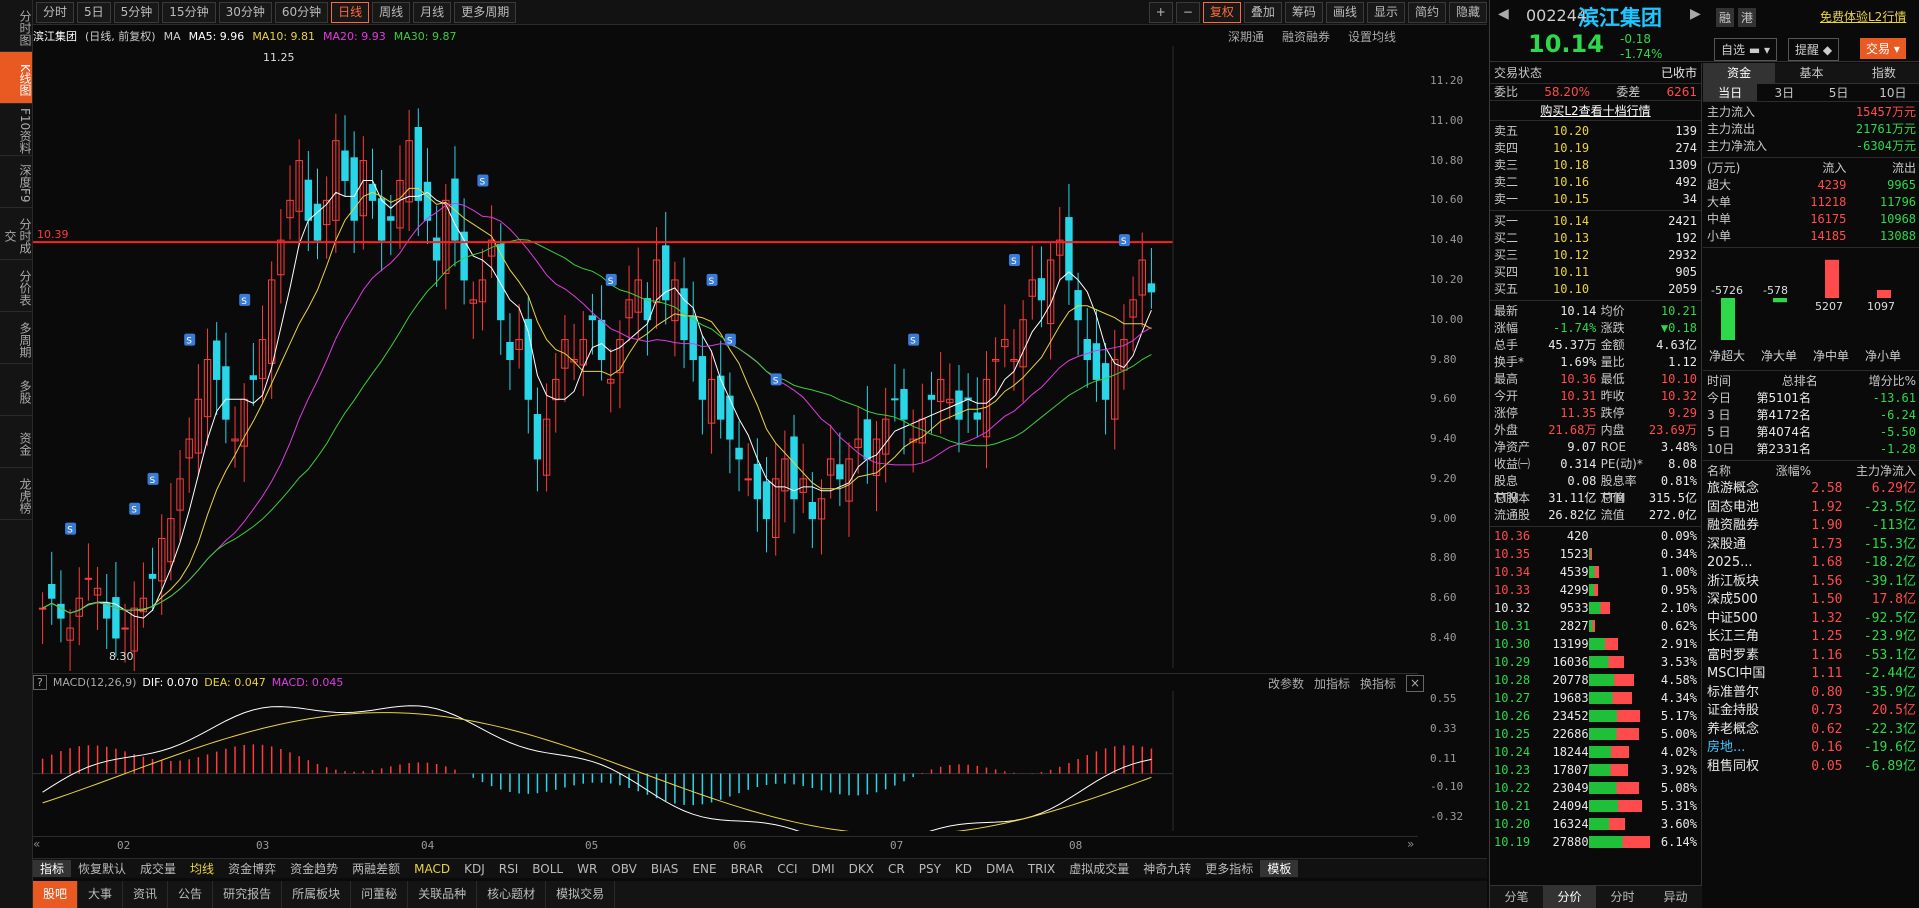 The height and width of the screenshot is (908, 1919). What do you see at coordinates (1000, 869) in the screenshot?
I see `indicator-tab-22: DMA` at bounding box center [1000, 869].